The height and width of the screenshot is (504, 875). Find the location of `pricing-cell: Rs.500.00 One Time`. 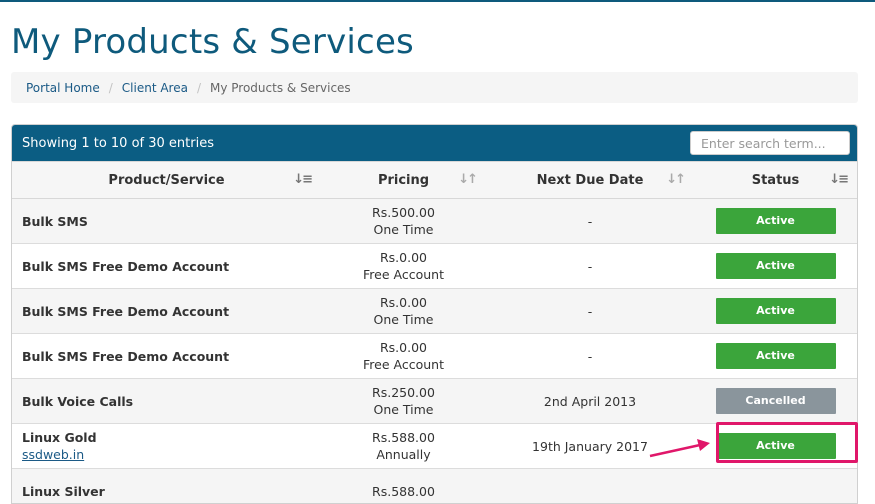

pricing-cell: Rs.500.00 One Time is located at coordinates (403, 221).